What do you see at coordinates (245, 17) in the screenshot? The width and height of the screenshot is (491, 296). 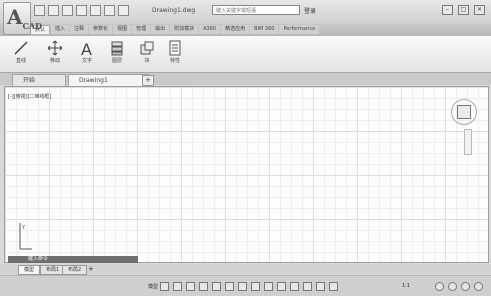 I see `title-bar: ACAD Drawing1.dwg 键入关键字或短语 登录 – □ ×` at bounding box center [245, 17].